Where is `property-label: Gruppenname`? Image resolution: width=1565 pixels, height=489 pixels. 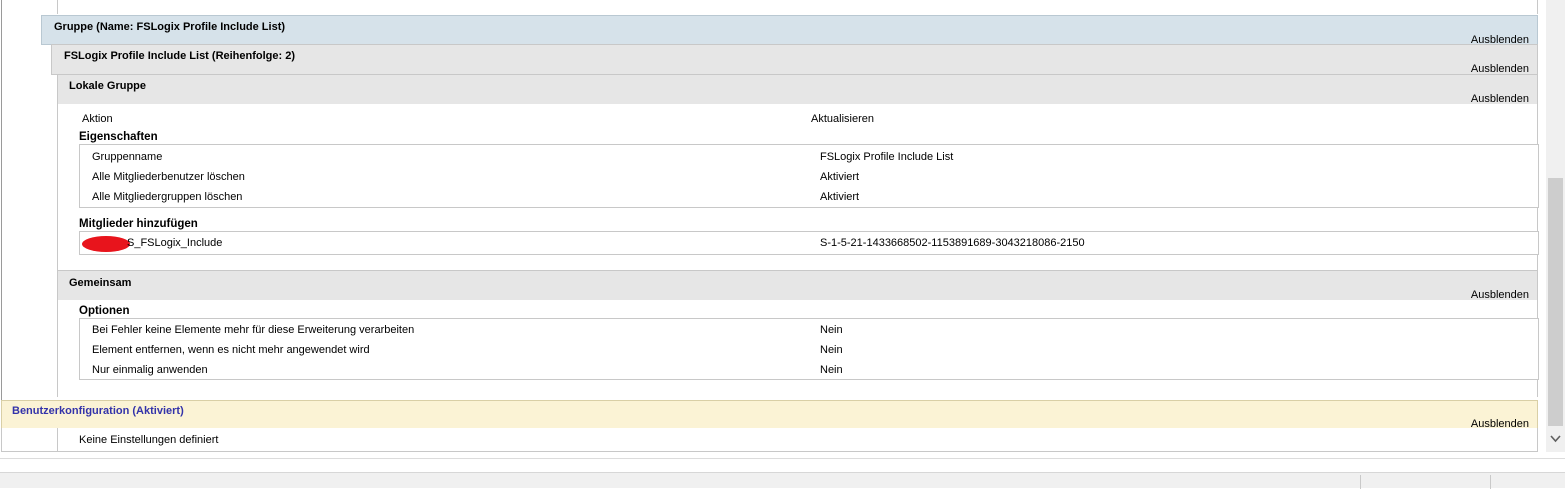
property-label: Gruppenname is located at coordinates (127, 157).